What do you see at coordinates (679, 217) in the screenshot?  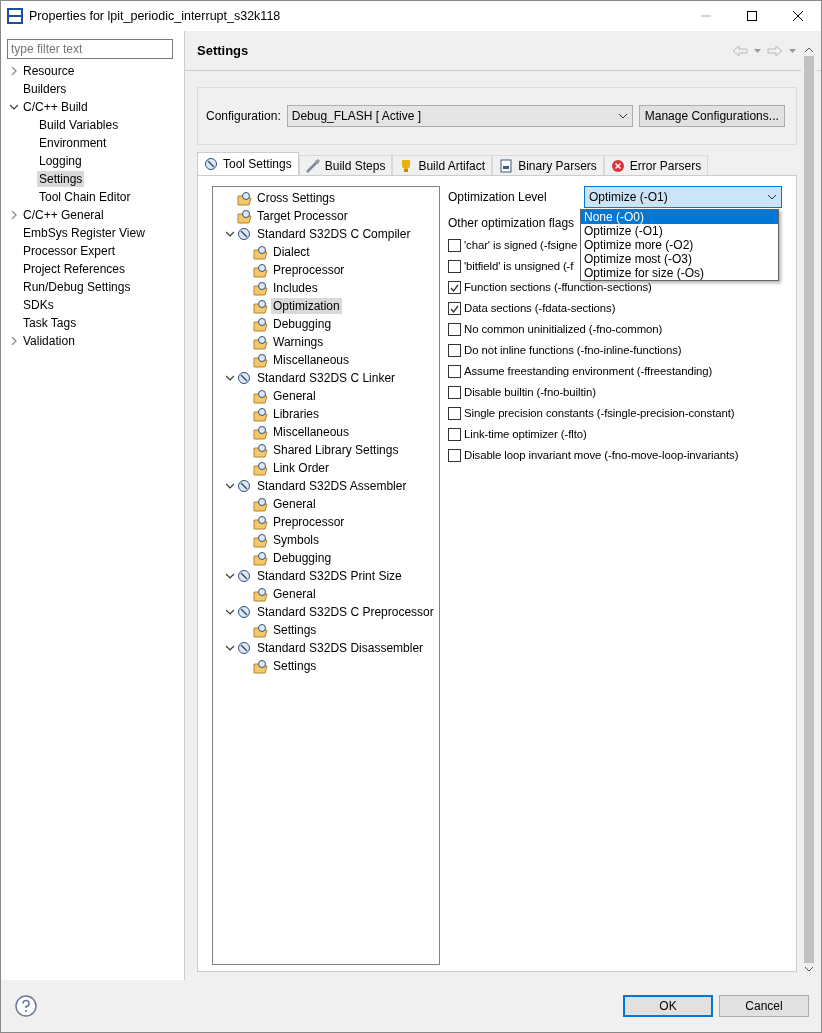 I see `dropdown-option: None (-O0)` at bounding box center [679, 217].